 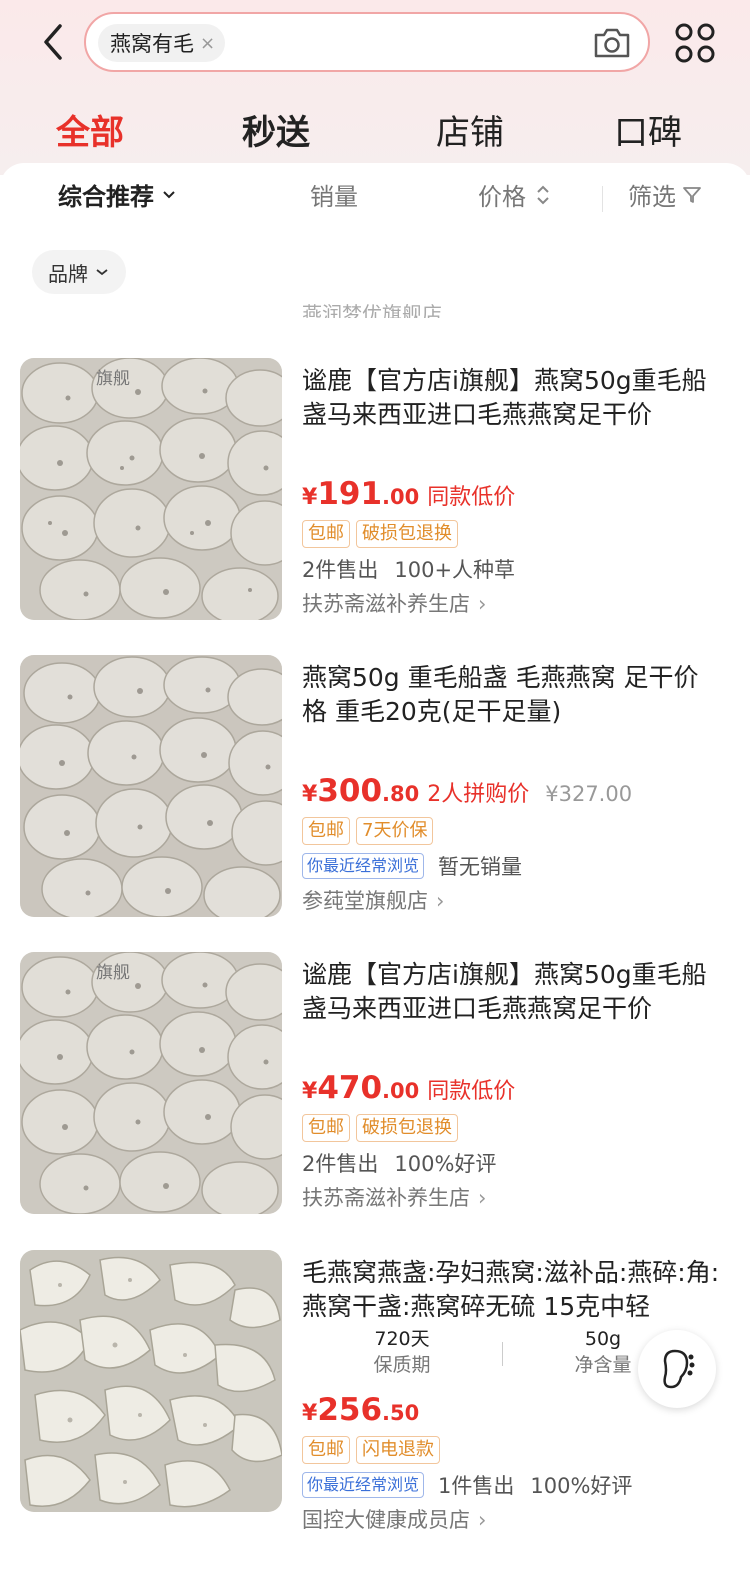 I want to click on price-line: ¥ 470 .00 同款低价, so click(x=512, y=1088).